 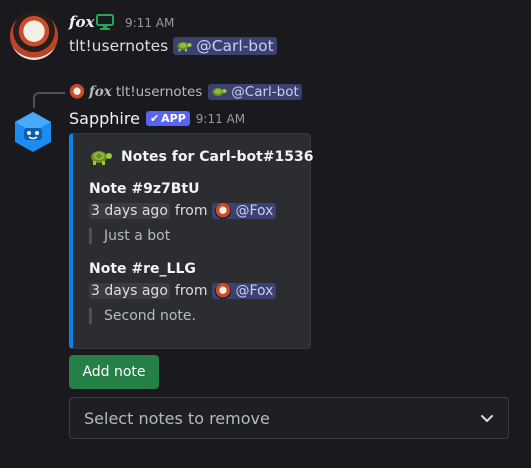 I want to click on reply-mention-carl-bot: @Carl-bot, so click(x=255, y=92).